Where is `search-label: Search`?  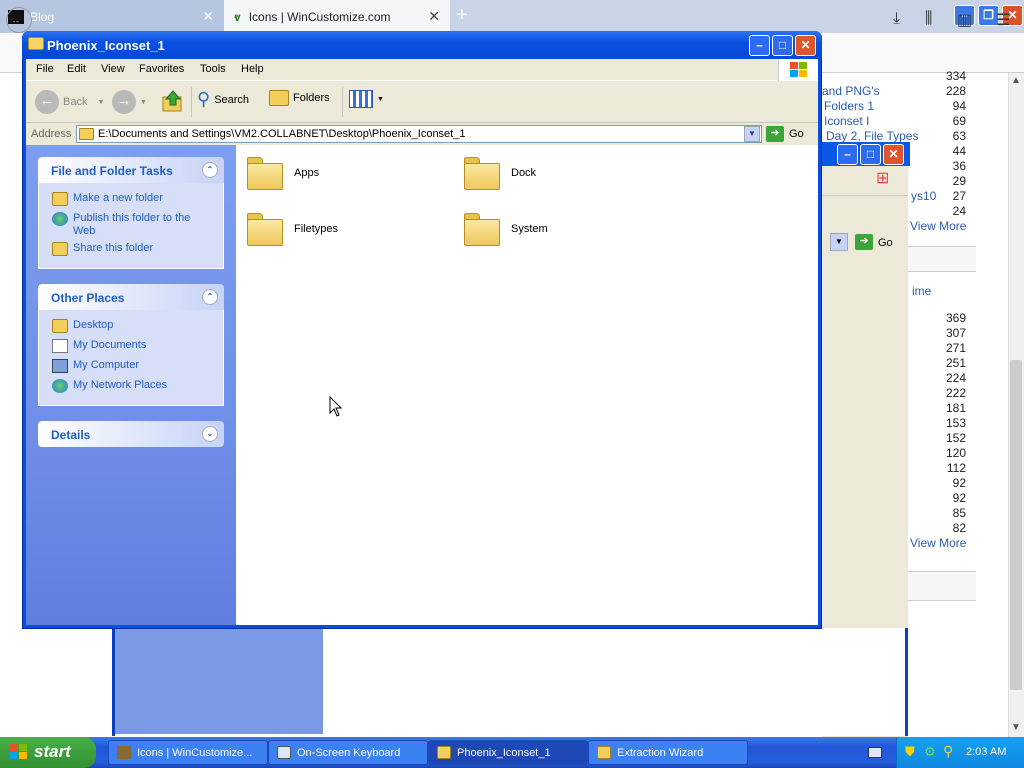 search-label: Search is located at coordinates (232, 99).